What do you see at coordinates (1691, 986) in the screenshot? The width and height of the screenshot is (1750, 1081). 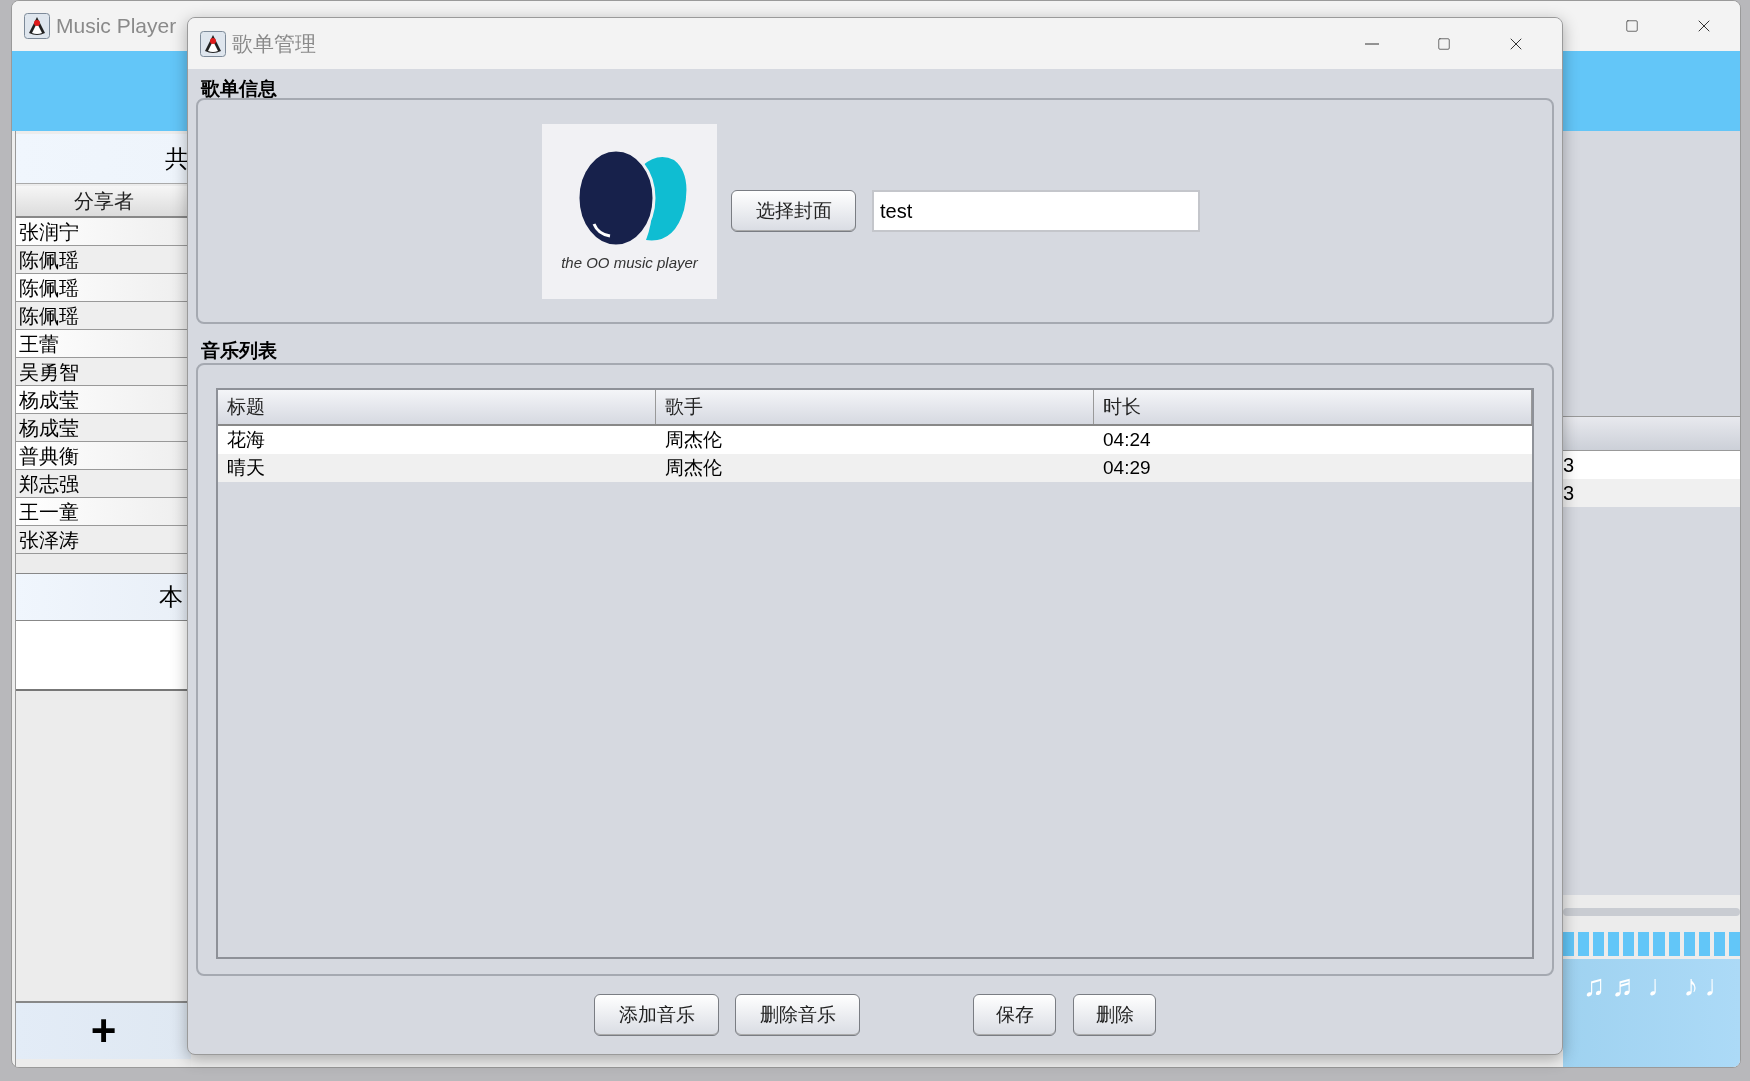 I see `music-note: ♪` at bounding box center [1691, 986].